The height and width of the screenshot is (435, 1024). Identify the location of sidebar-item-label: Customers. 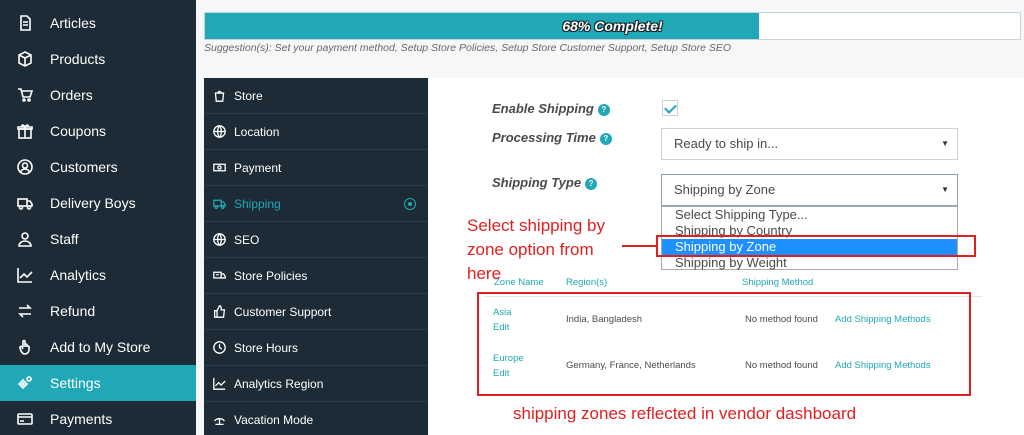
(84, 167).